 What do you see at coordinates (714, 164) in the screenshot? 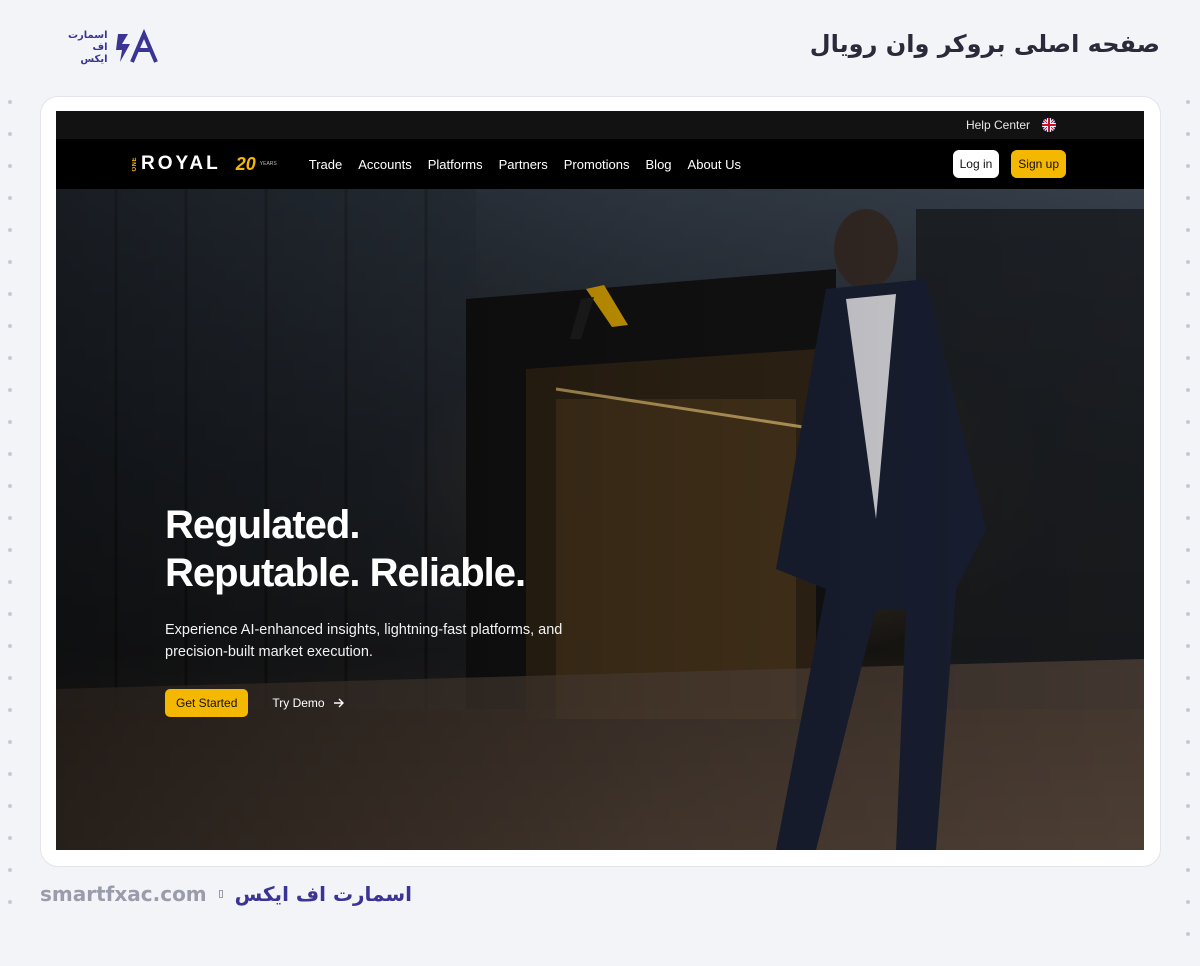
I see `nav-item-about-us: About Us` at bounding box center [714, 164].